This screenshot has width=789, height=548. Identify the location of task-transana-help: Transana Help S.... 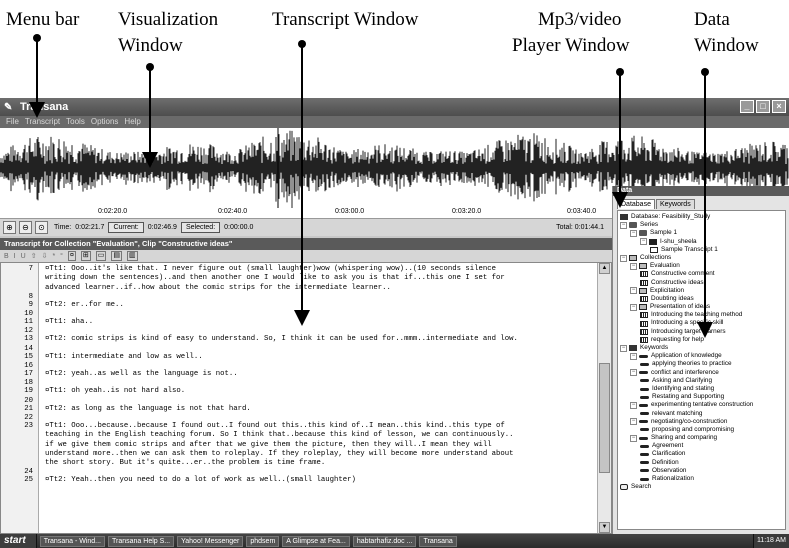
(141, 541).